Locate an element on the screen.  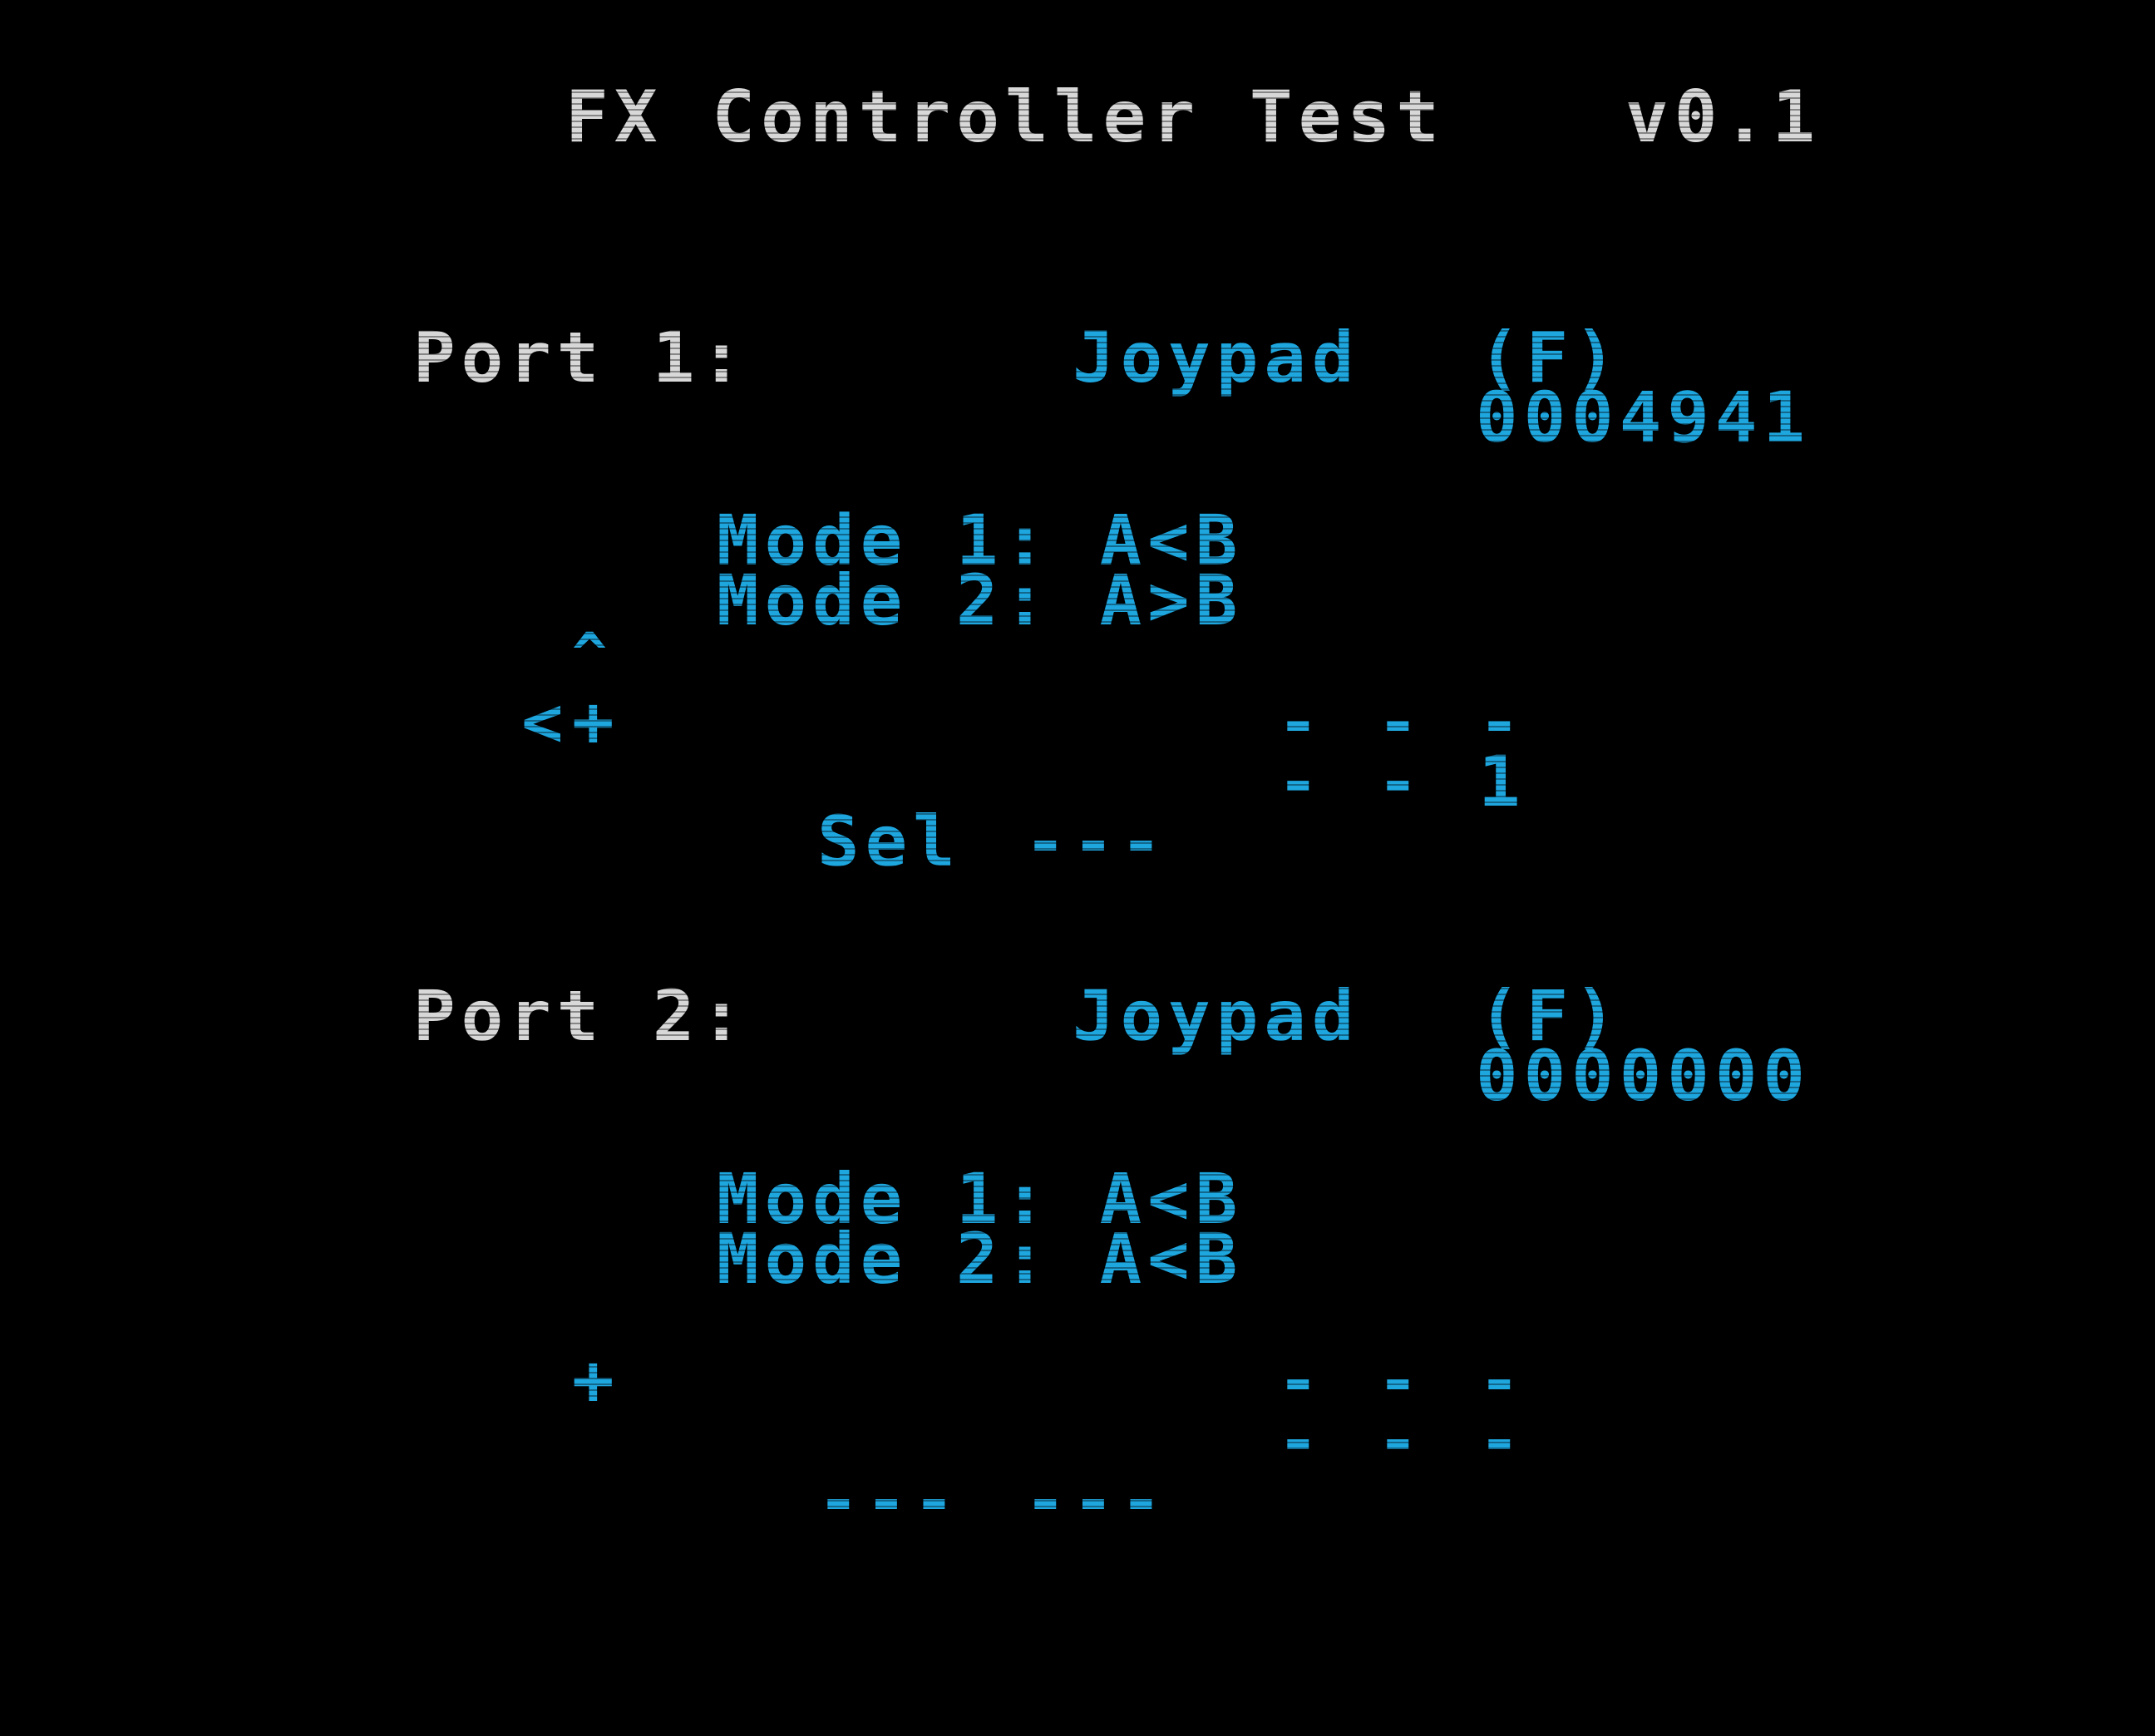
port-2-button-6: - is located at coordinates (1502, 1440).